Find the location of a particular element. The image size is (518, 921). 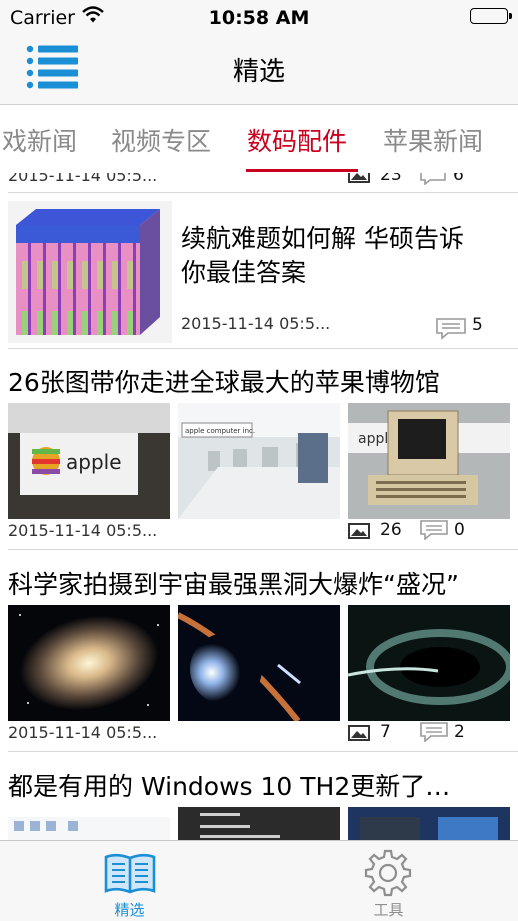

tab-apple-news: 苹果新闻 is located at coordinates (433, 140).